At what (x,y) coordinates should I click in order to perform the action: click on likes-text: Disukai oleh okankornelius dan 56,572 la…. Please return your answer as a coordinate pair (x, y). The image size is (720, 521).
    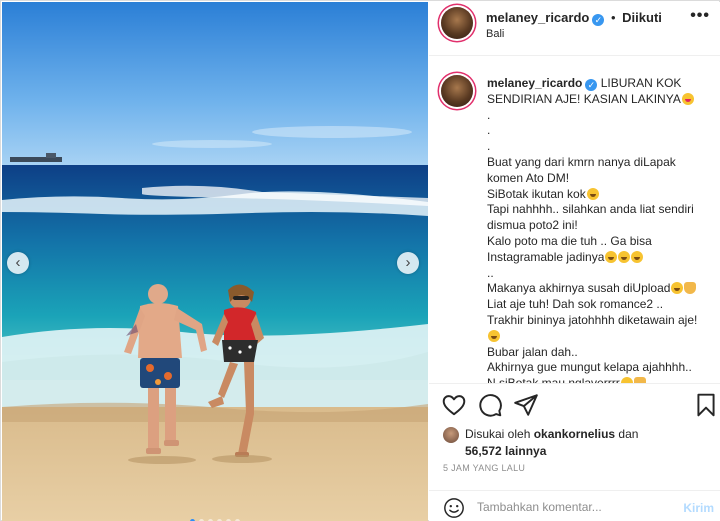
    Looking at the image, I should click on (551, 443).